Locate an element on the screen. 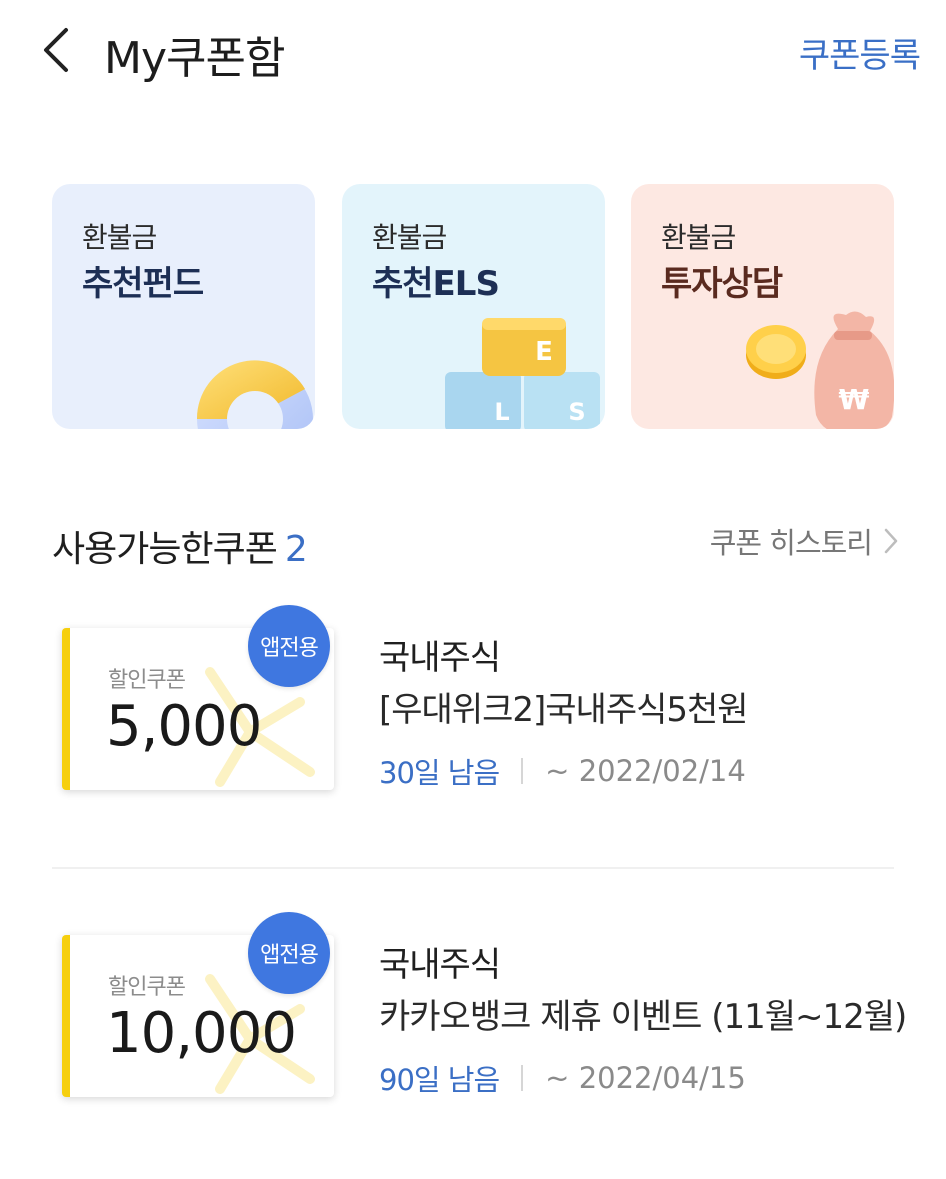  chevron-left-icon is located at coordinates (56, 50).